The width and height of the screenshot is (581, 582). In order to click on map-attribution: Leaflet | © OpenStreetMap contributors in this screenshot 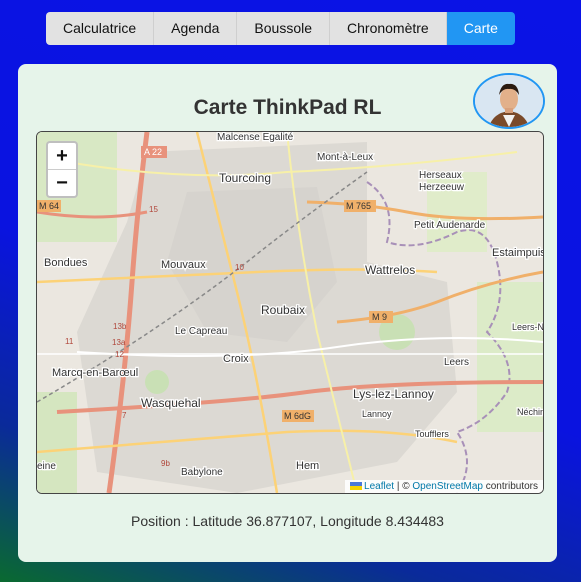, I will do `click(444, 486)`.